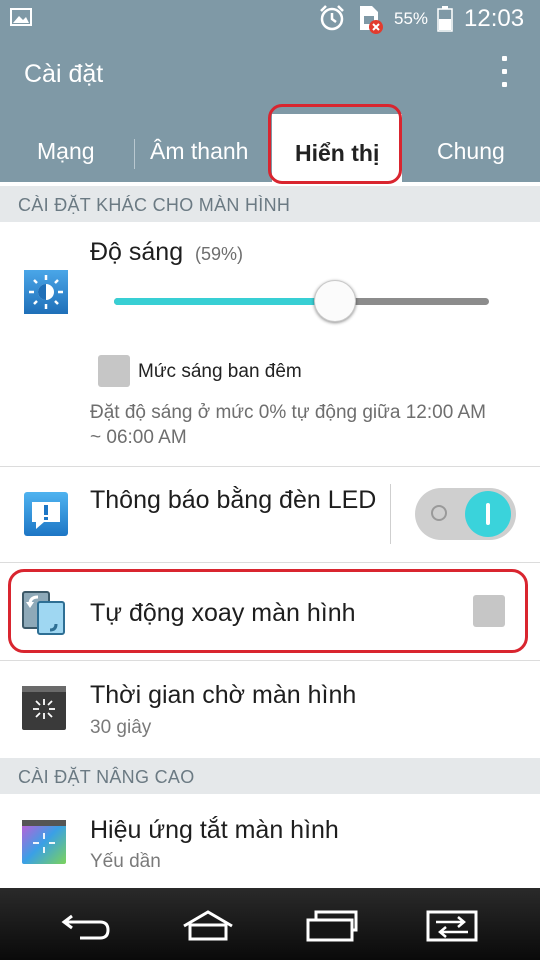 This screenshot has width=540, height=960. I want to click on section-header-label: CÀI ĐẶT NÂNG CAO, so click(106, 777).